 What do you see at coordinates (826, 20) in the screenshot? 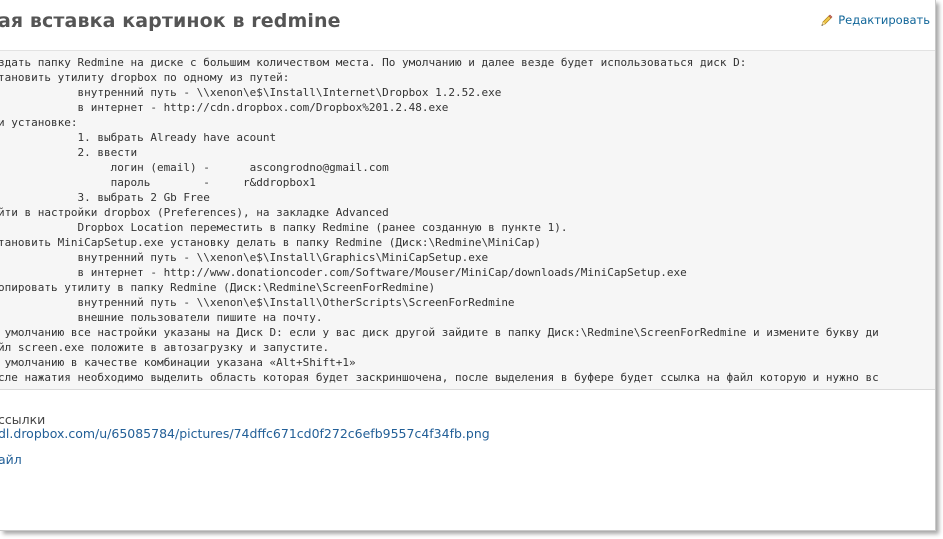
I see `pencil-icon` at bounding box center [826, 20].